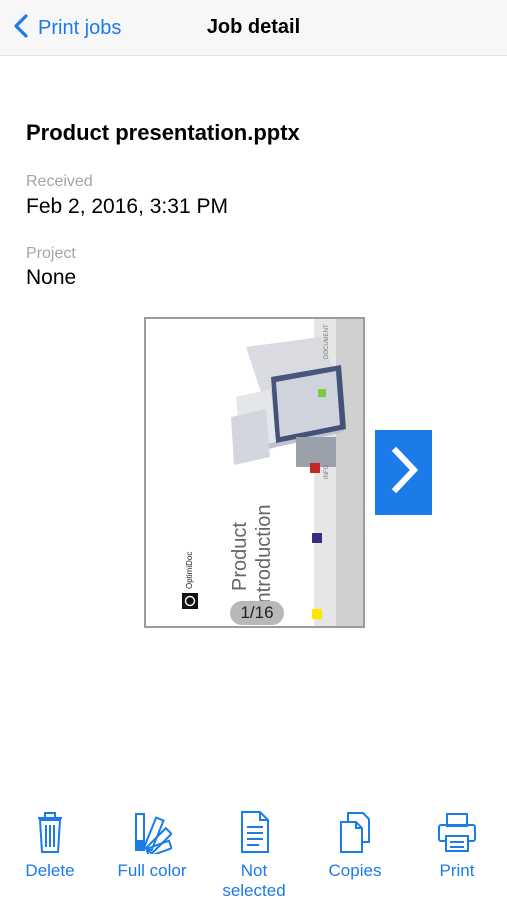 This screenshot has width=507, height=900. What do you see at coordinates (163, 132) in the screenshot?
I see `file-name: Product presentation.pptx` at bounding box center [163, 132].